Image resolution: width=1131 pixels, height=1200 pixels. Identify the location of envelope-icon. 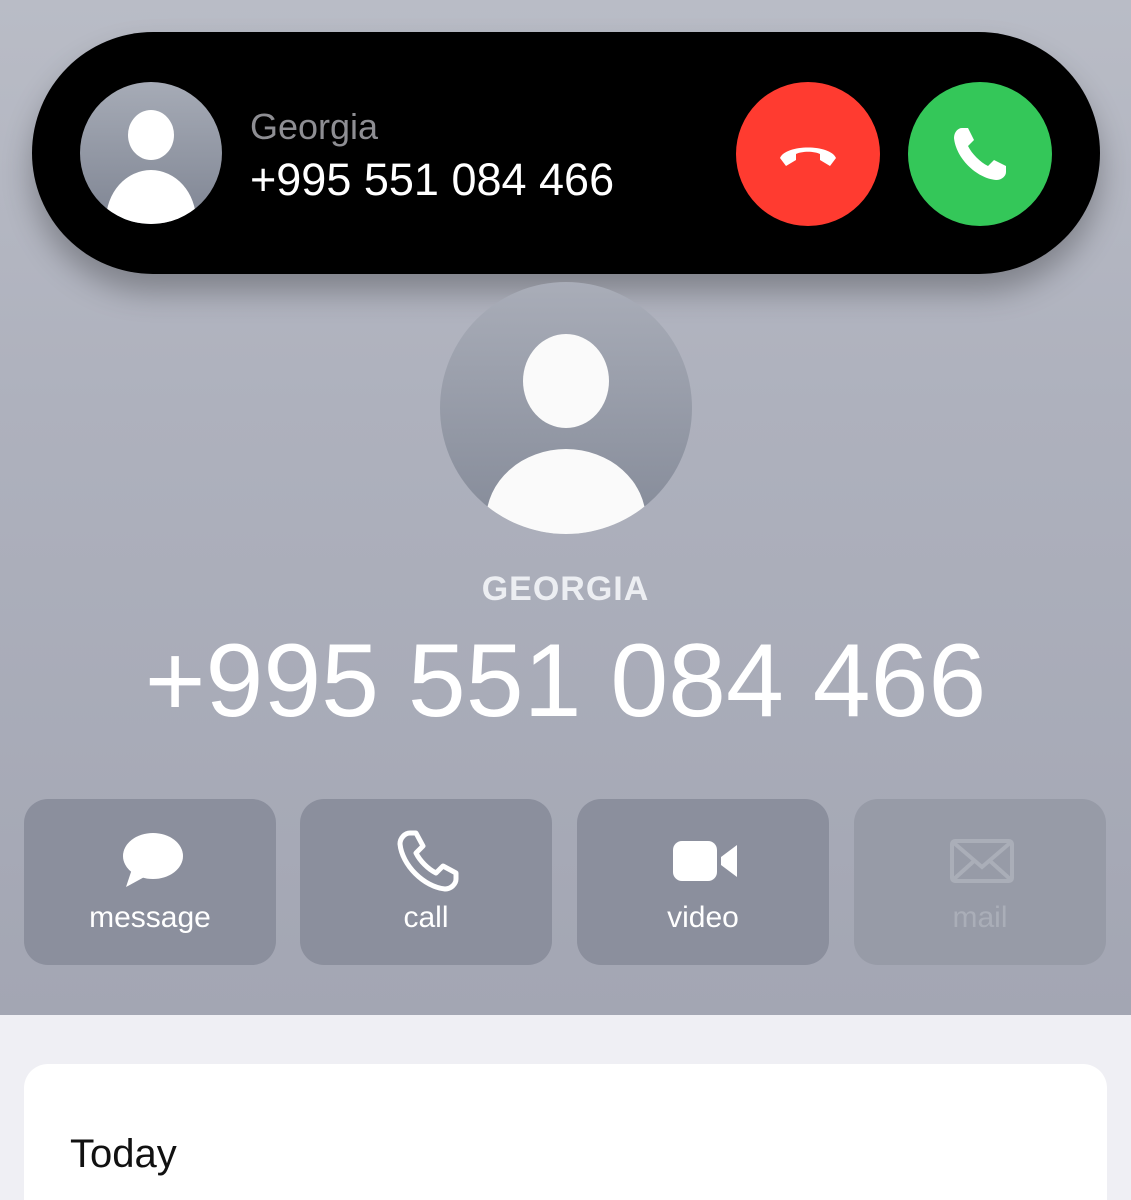
(982, 861).